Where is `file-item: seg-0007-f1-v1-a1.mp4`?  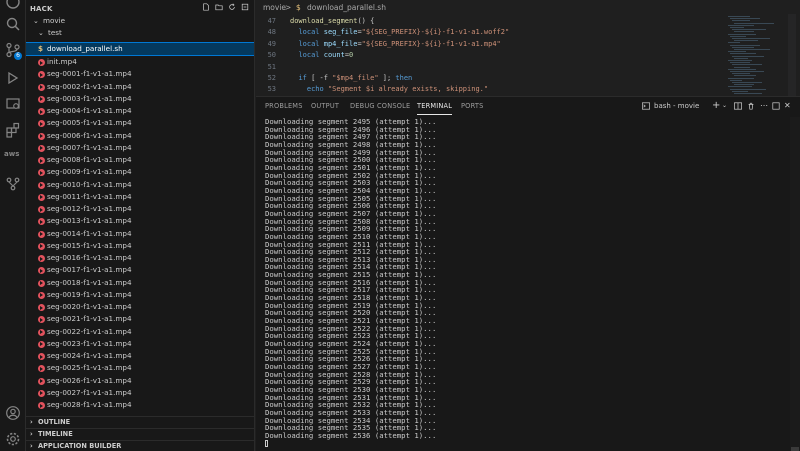
file-item: seg-0007-f1-v1-a1.mp4 is located at coordinates (140, 148).